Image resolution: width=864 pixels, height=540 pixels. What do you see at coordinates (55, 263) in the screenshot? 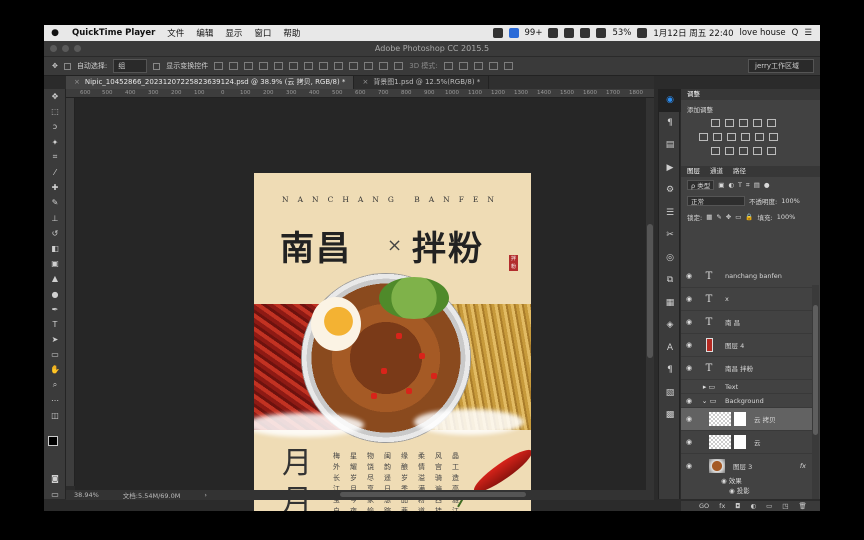
I see `gradient-tool-icon: ▣` at bounding box center [55, 263].